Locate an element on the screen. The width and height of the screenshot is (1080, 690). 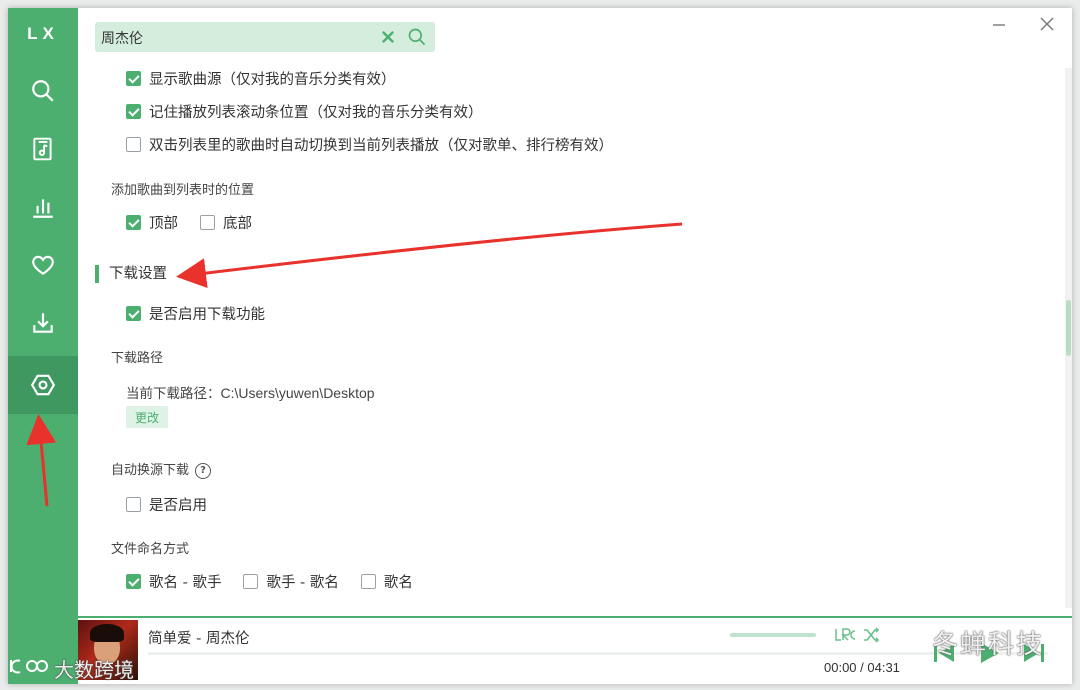
sidebar-item-my-list is located at coordinates (43, 265).